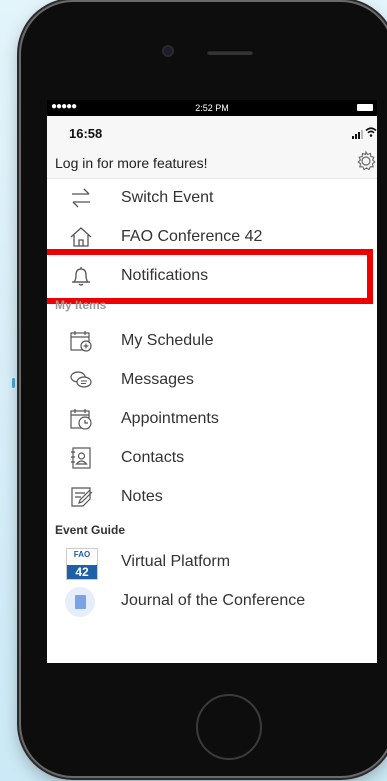 This screenshot has width=387, height=781. What do you see at coordinates (142, 496) in the screenshot?
I see `menu-item-label: Notes` at bounding box center [142, 496].